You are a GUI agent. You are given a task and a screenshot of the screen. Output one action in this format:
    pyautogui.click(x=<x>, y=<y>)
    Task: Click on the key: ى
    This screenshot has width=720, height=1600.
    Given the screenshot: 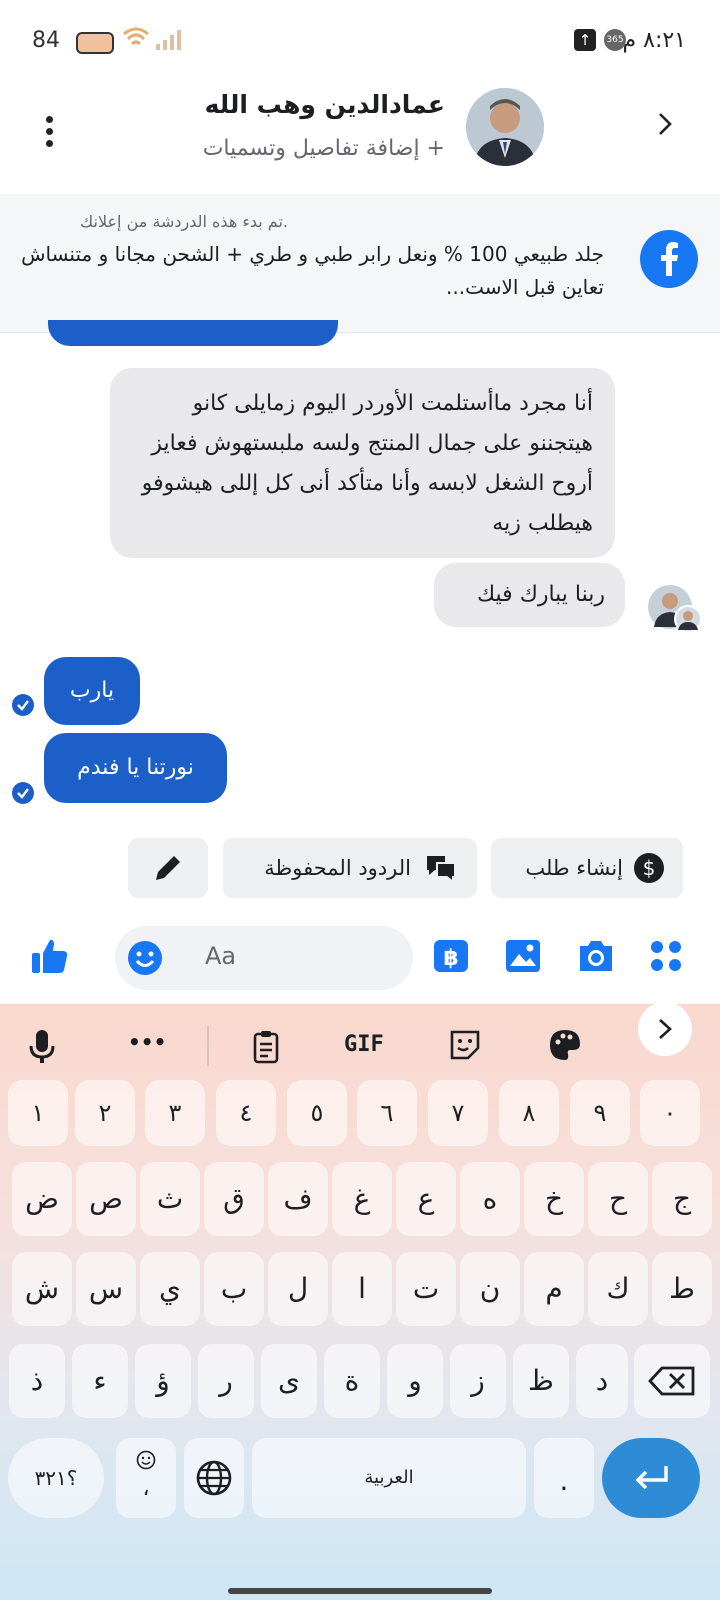 What is the action you would take?
    pyautogui.click(x=289, y=1381)
    